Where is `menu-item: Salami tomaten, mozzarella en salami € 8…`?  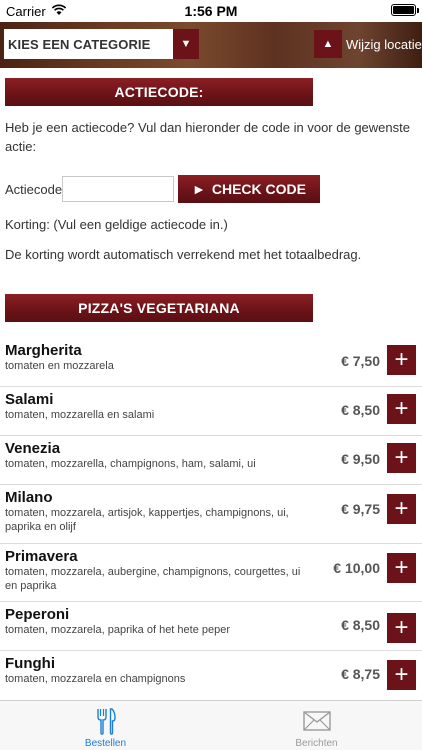
menu-item: Salami tomaten, mozzarella en salami € 8… is located at coordinates (211, 411).